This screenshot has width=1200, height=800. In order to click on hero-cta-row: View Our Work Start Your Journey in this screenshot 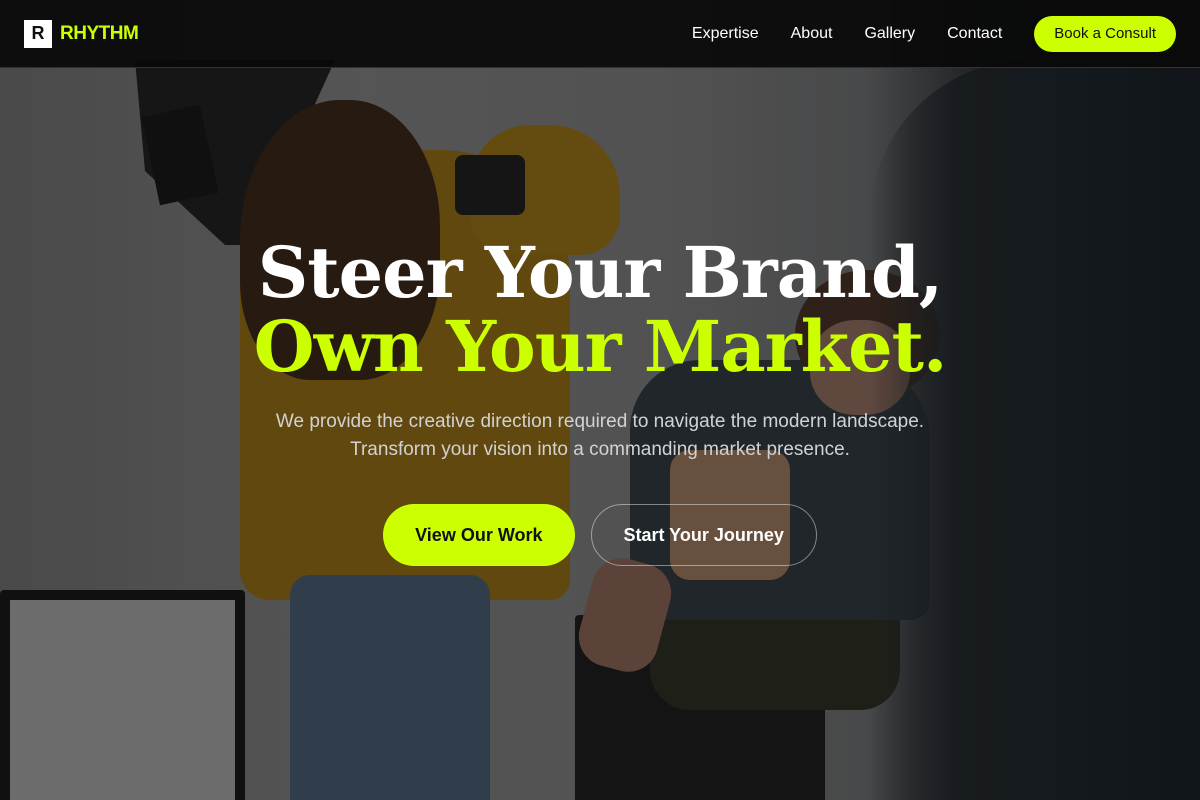, I will do `click(600, 535)`.